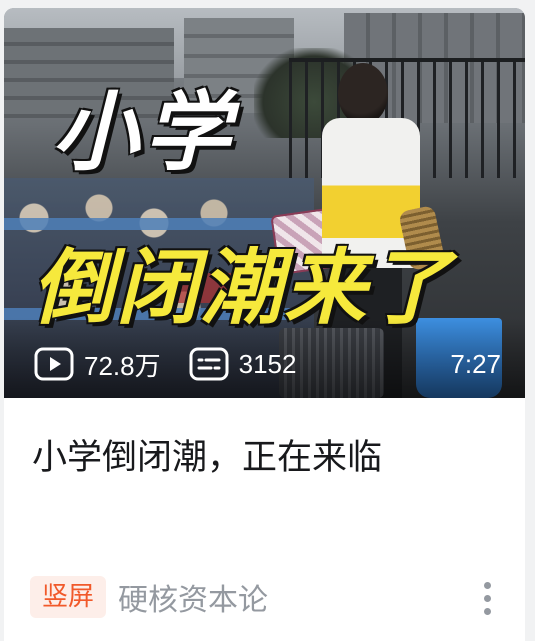 The width and height of the screenshot is (535, 641). I want to click on video-duration: 7:27, so click(475, 364).